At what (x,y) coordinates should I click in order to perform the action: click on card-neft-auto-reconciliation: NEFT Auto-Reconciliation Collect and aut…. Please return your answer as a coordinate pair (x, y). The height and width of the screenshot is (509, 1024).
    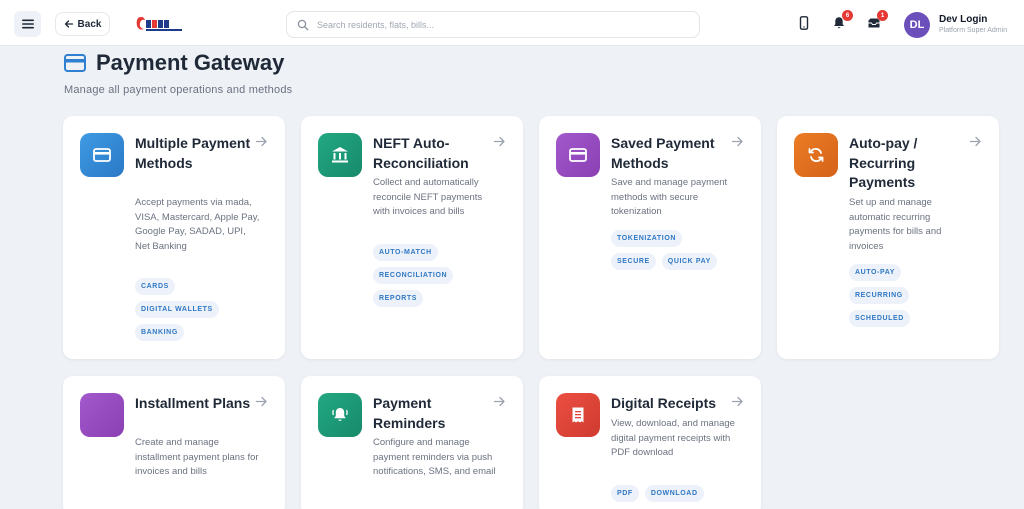
    Looking at the image, I should click on (412, 237).